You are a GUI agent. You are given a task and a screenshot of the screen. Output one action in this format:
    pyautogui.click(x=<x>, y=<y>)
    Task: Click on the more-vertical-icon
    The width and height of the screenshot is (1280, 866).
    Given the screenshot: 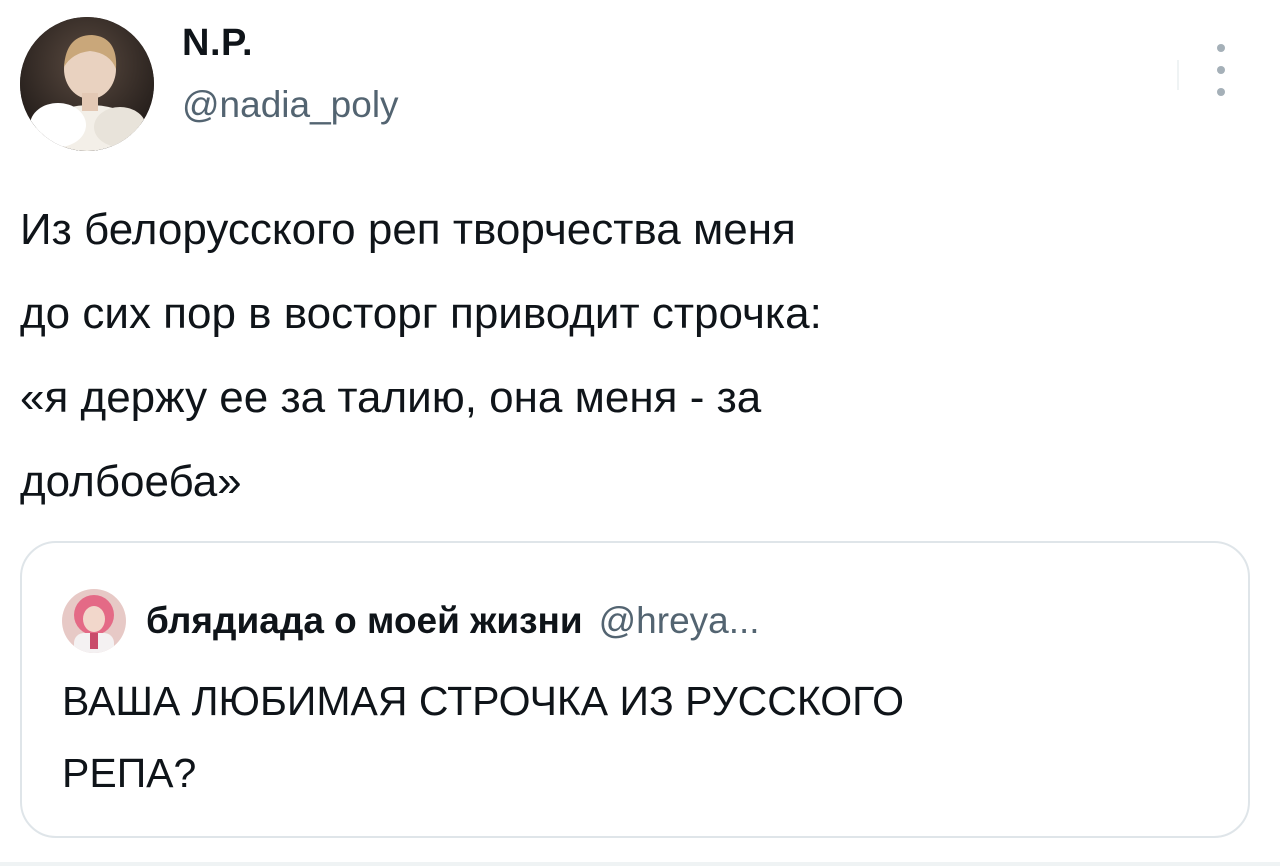 What is the action you would take?
    pyautogui.click(x=1221, y=70)
    